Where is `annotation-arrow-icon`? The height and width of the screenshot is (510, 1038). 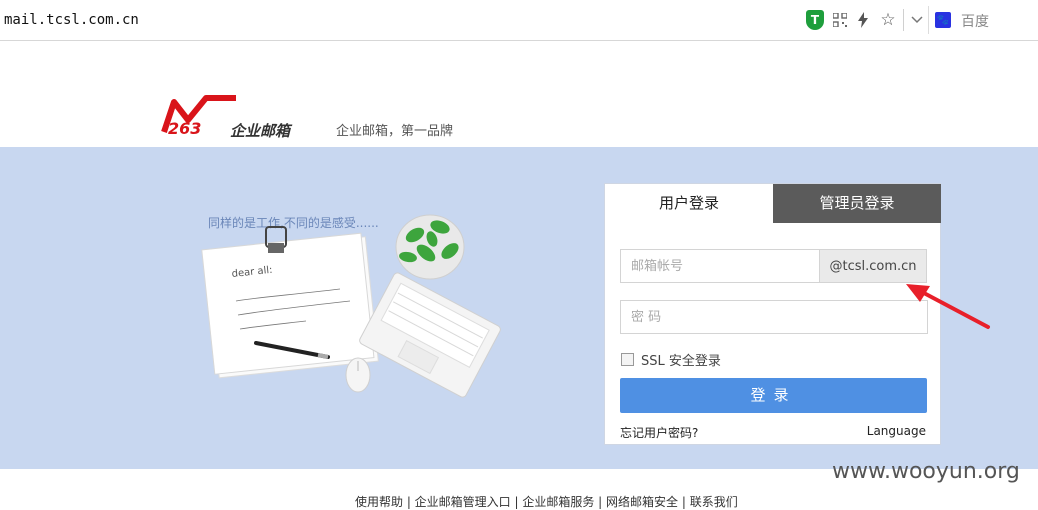 annotation-arrow-icon is located at coordinates (947, 307).